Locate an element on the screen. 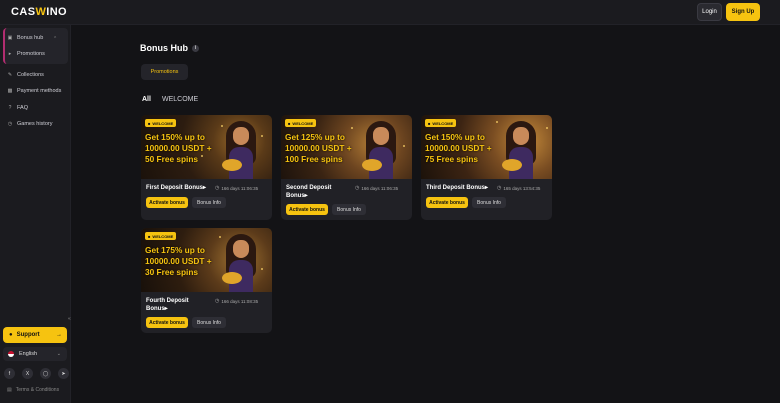 This screenshot has height=403, width=780. headset-icon: ● is located at coordinates (11, 335).